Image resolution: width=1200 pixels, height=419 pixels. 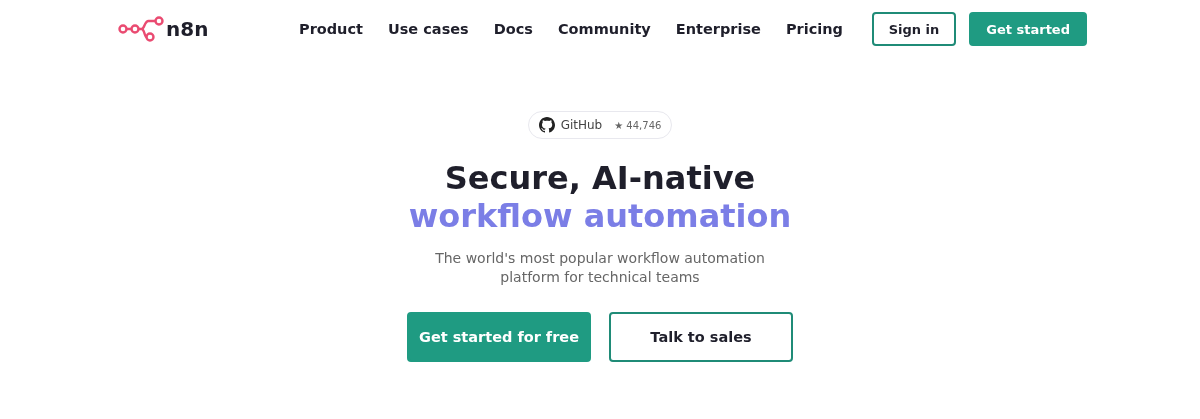 I want to click on nav-link: Community, so click(x=604, y=29).